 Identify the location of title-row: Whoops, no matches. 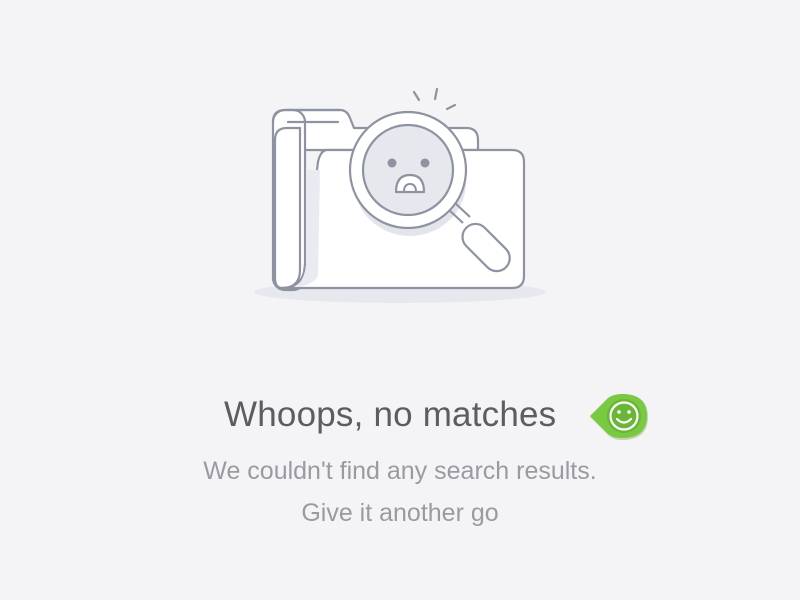
(400, 418).